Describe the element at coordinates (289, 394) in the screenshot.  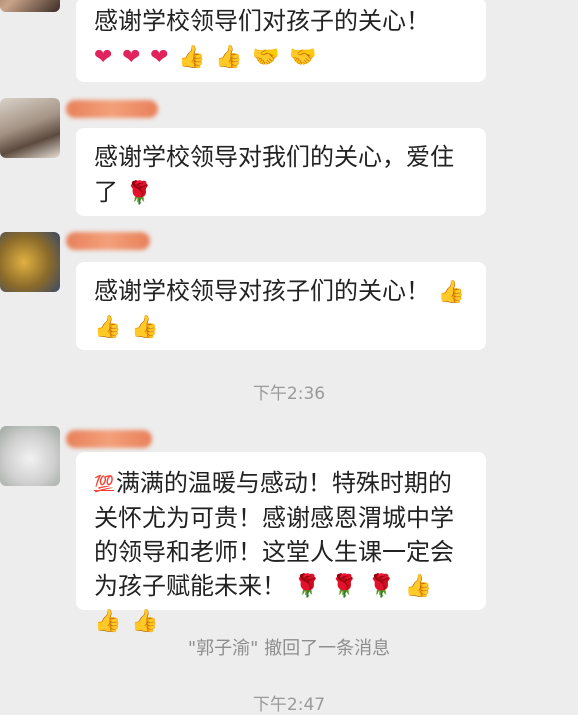
I see `time-separator: 下午2:36` at that location.